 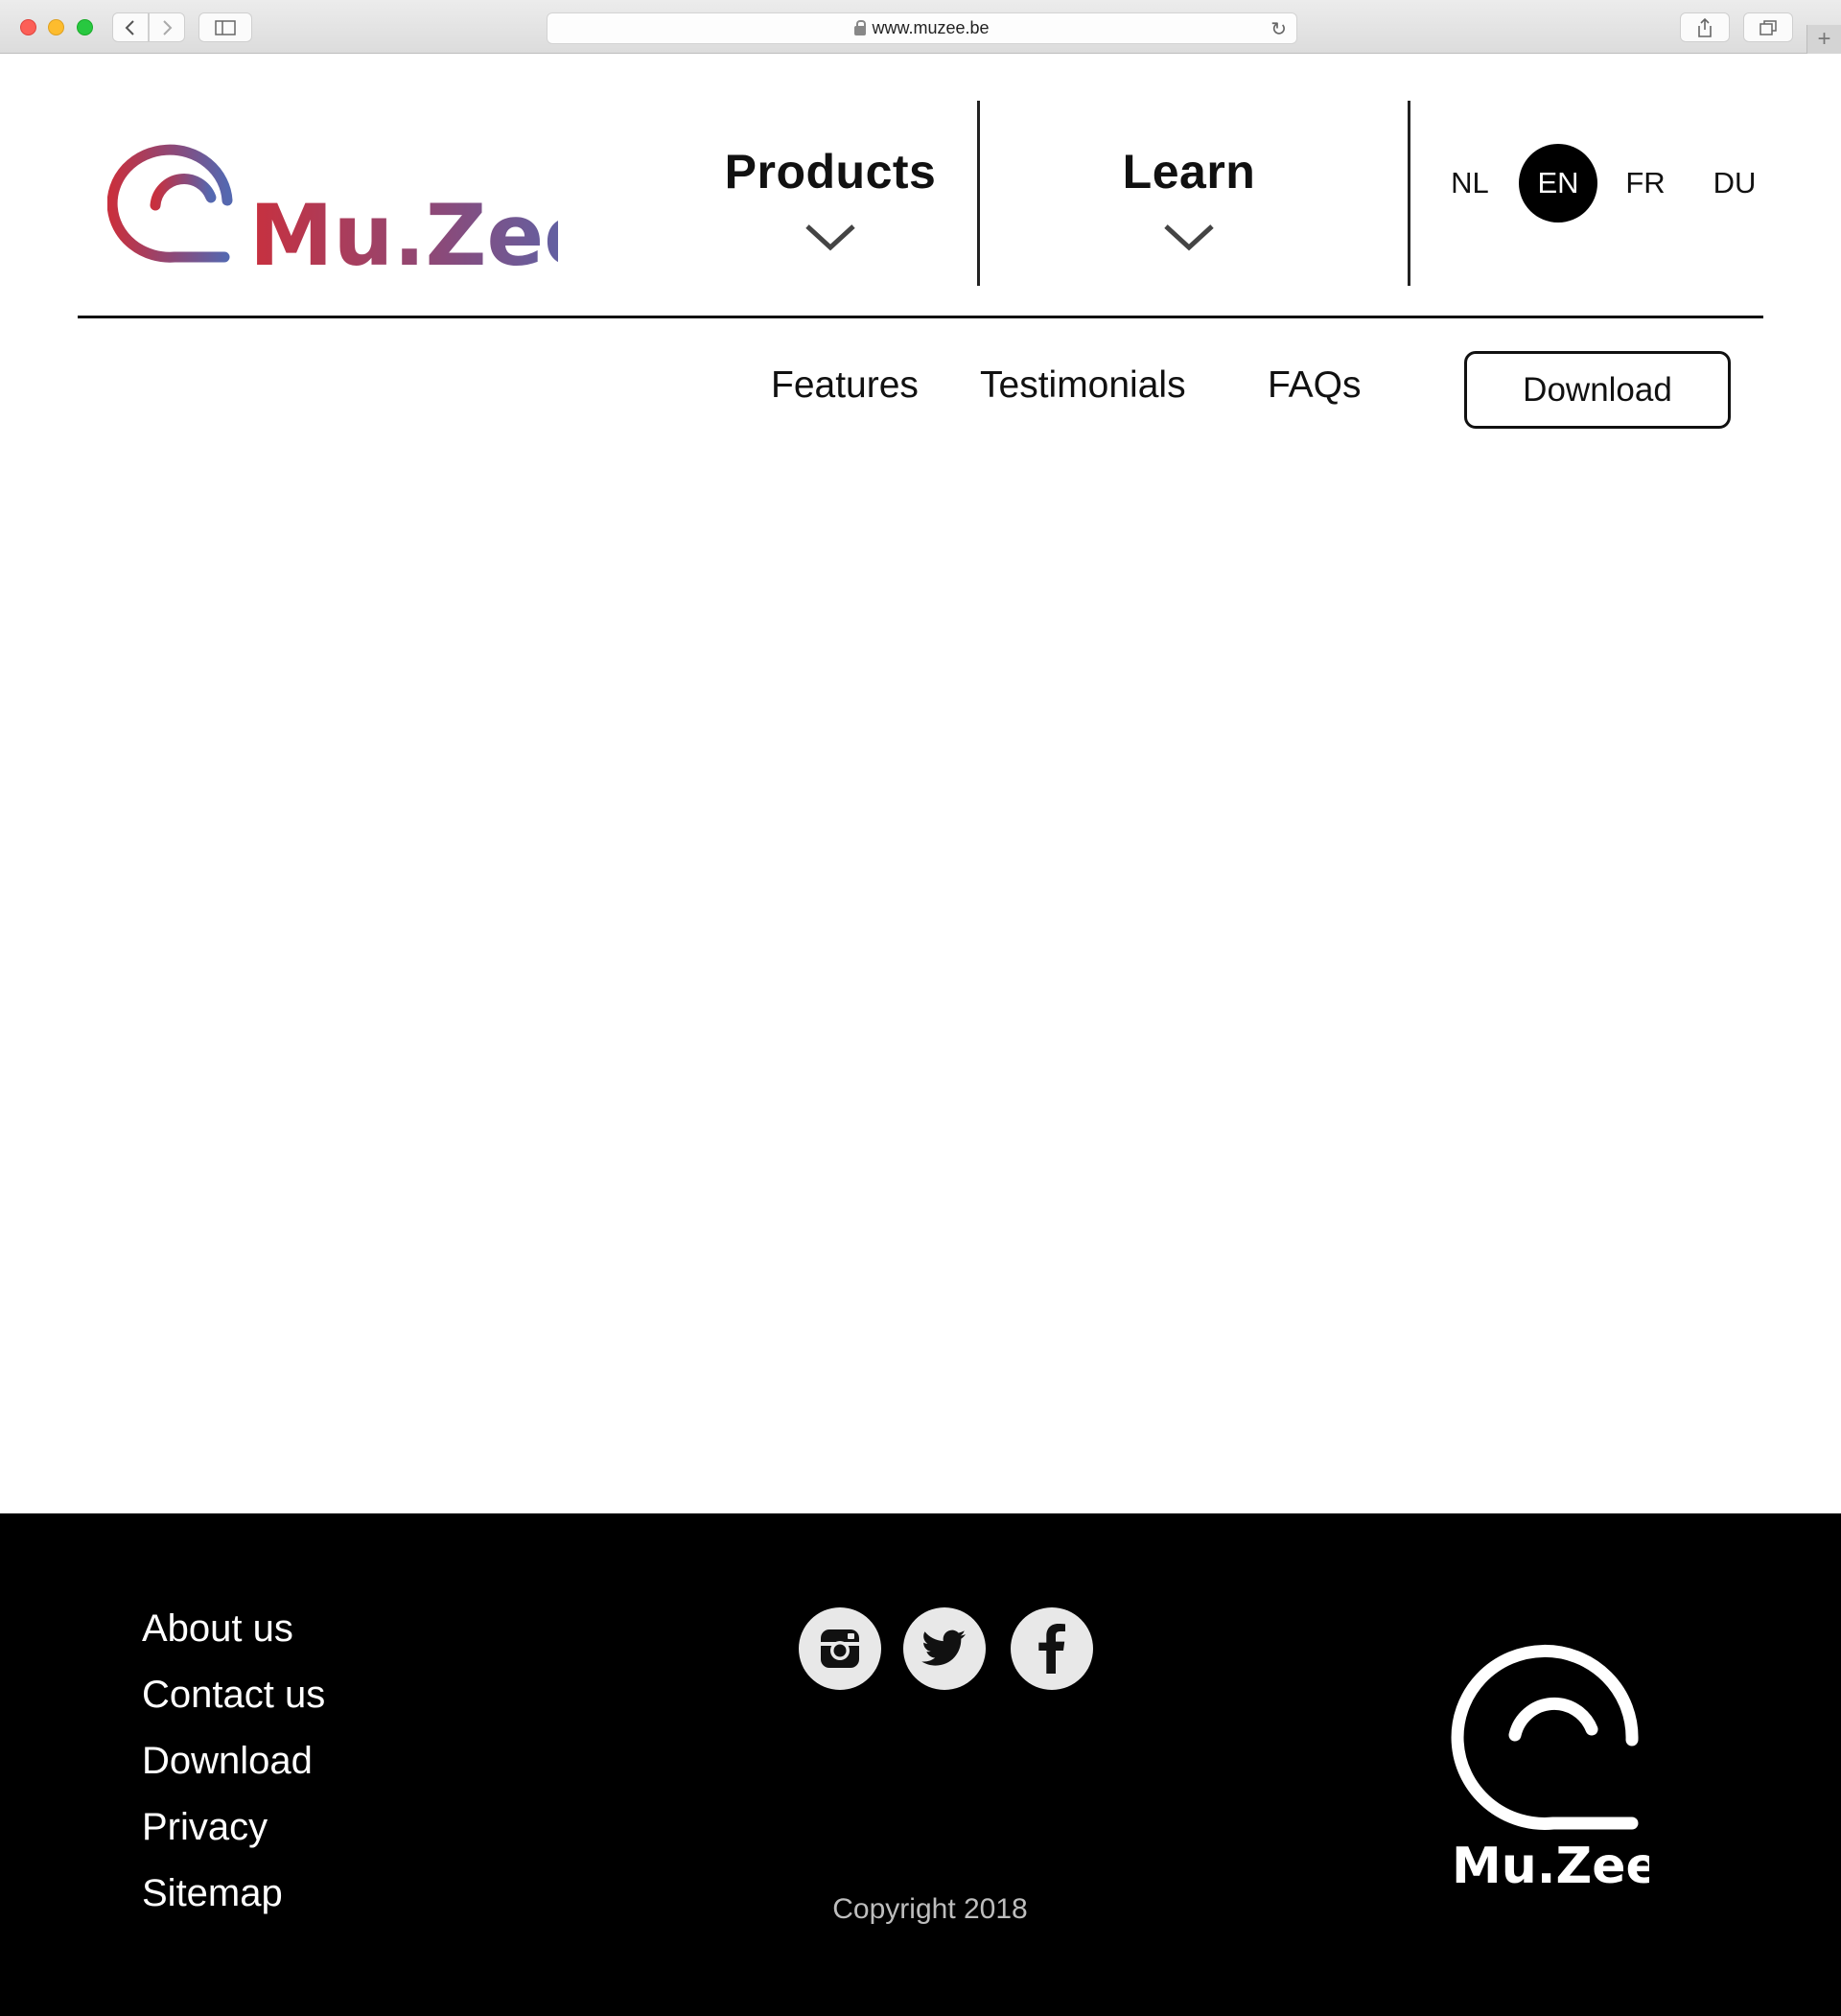 I want to click on address-bar: www.muzee.be ↻, so click(x=922, y=28).